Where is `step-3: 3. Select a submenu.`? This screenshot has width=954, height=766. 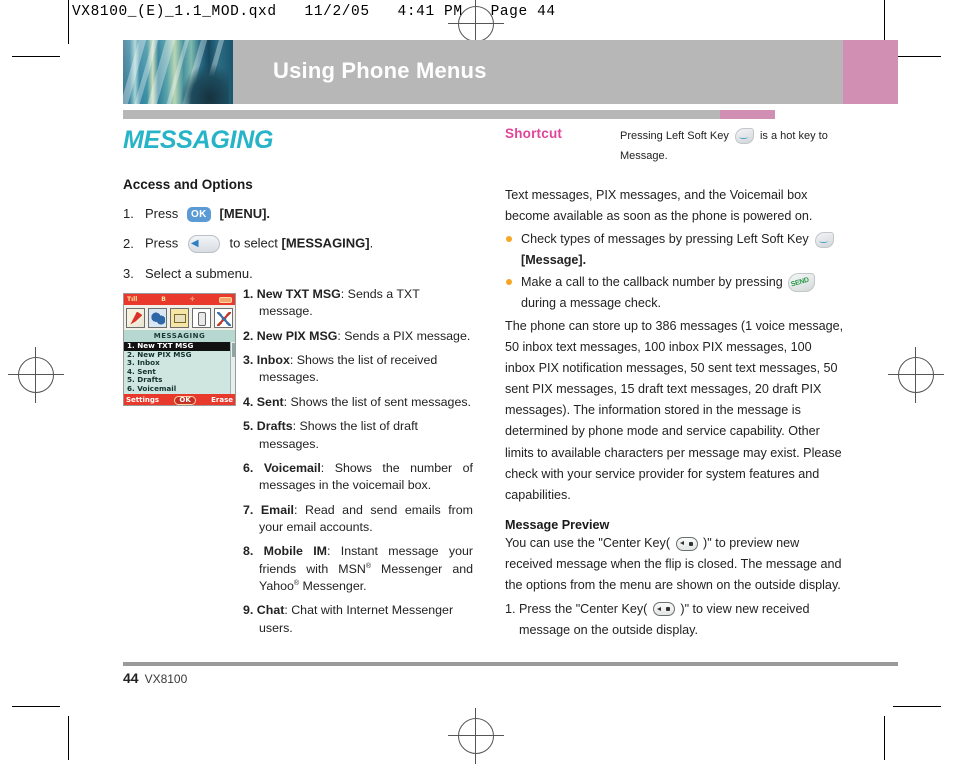
step-3: 3. Select a submenu. is located at coordinates (298, 274).